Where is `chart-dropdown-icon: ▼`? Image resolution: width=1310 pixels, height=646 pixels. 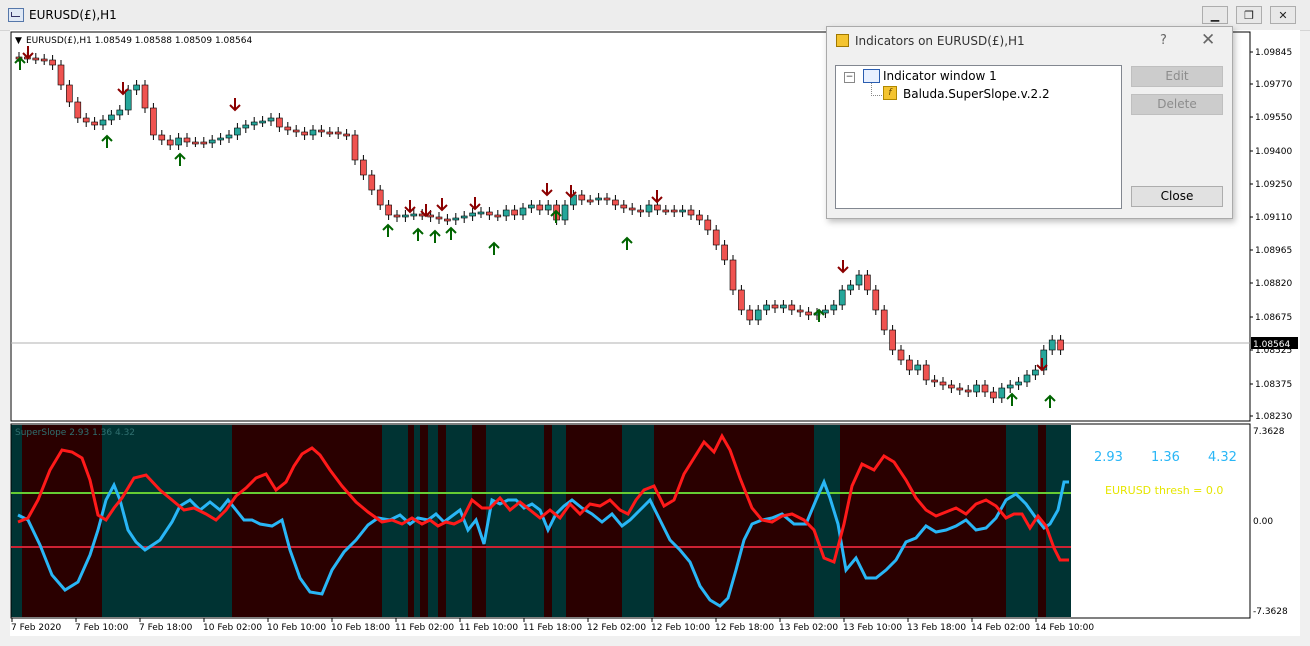
chart-dropdown-icon: ▼ is located at coordinates (18, 41).